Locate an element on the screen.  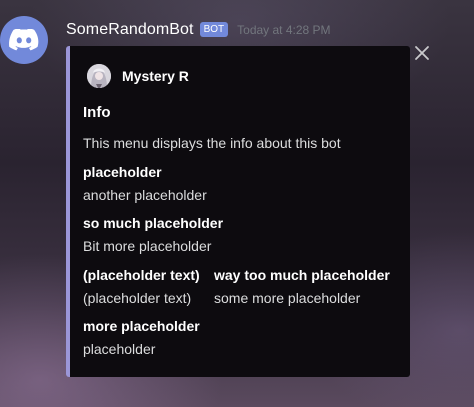
embed-author: Mystery R is located at coordinates (138, 76).